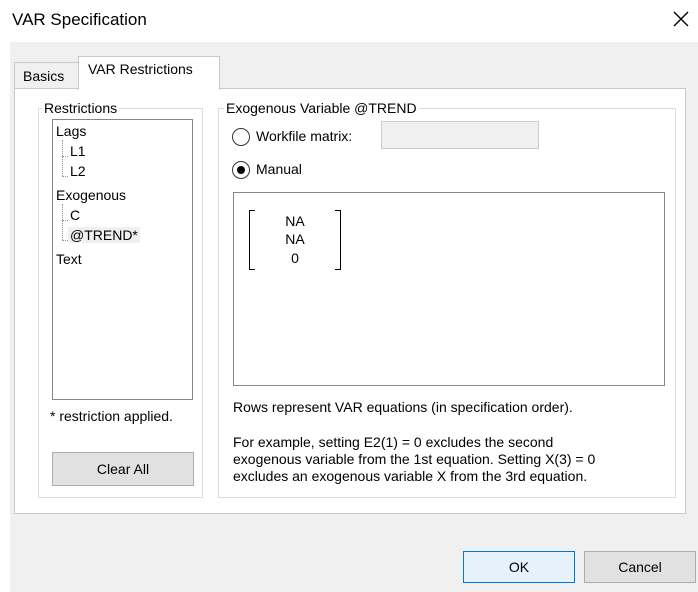  What do you see at coordinates (78, 151) in the screenshot?
I see `tree-item-l1: L1` at bounding box center [78, 151].